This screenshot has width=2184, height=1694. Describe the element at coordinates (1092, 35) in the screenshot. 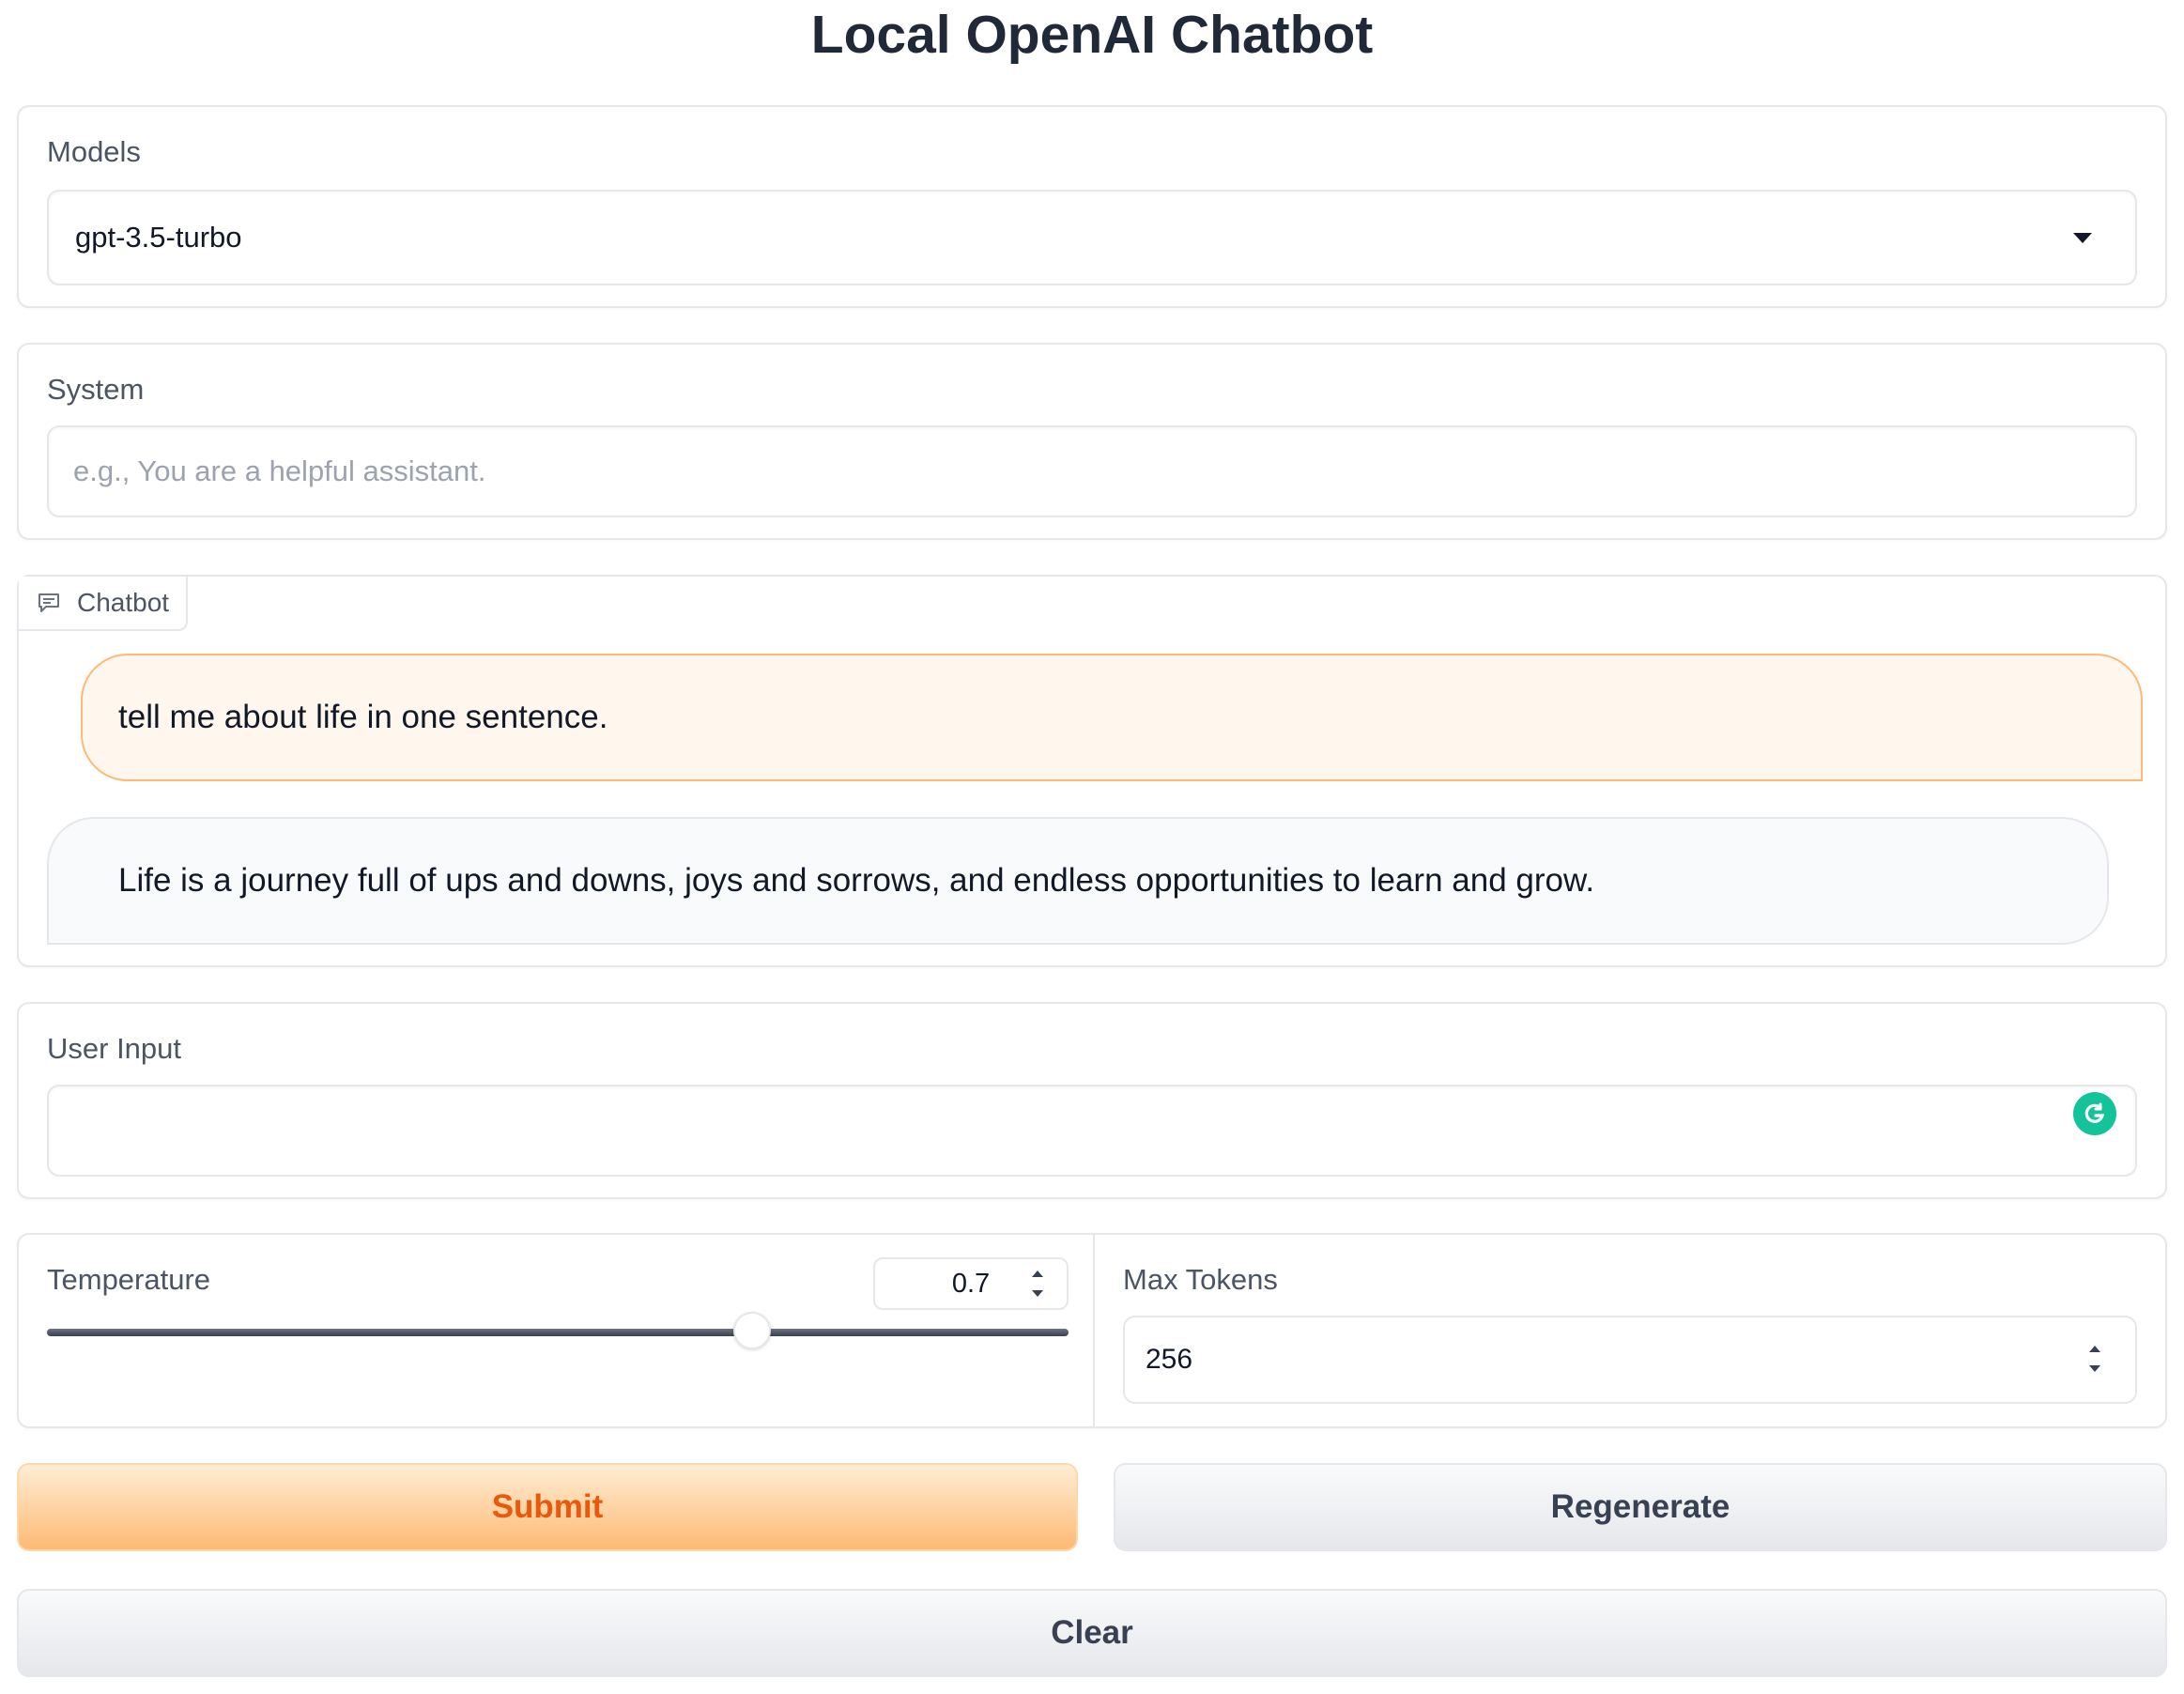

I see `page-title: Local OpenAI Chatbot` at that location.